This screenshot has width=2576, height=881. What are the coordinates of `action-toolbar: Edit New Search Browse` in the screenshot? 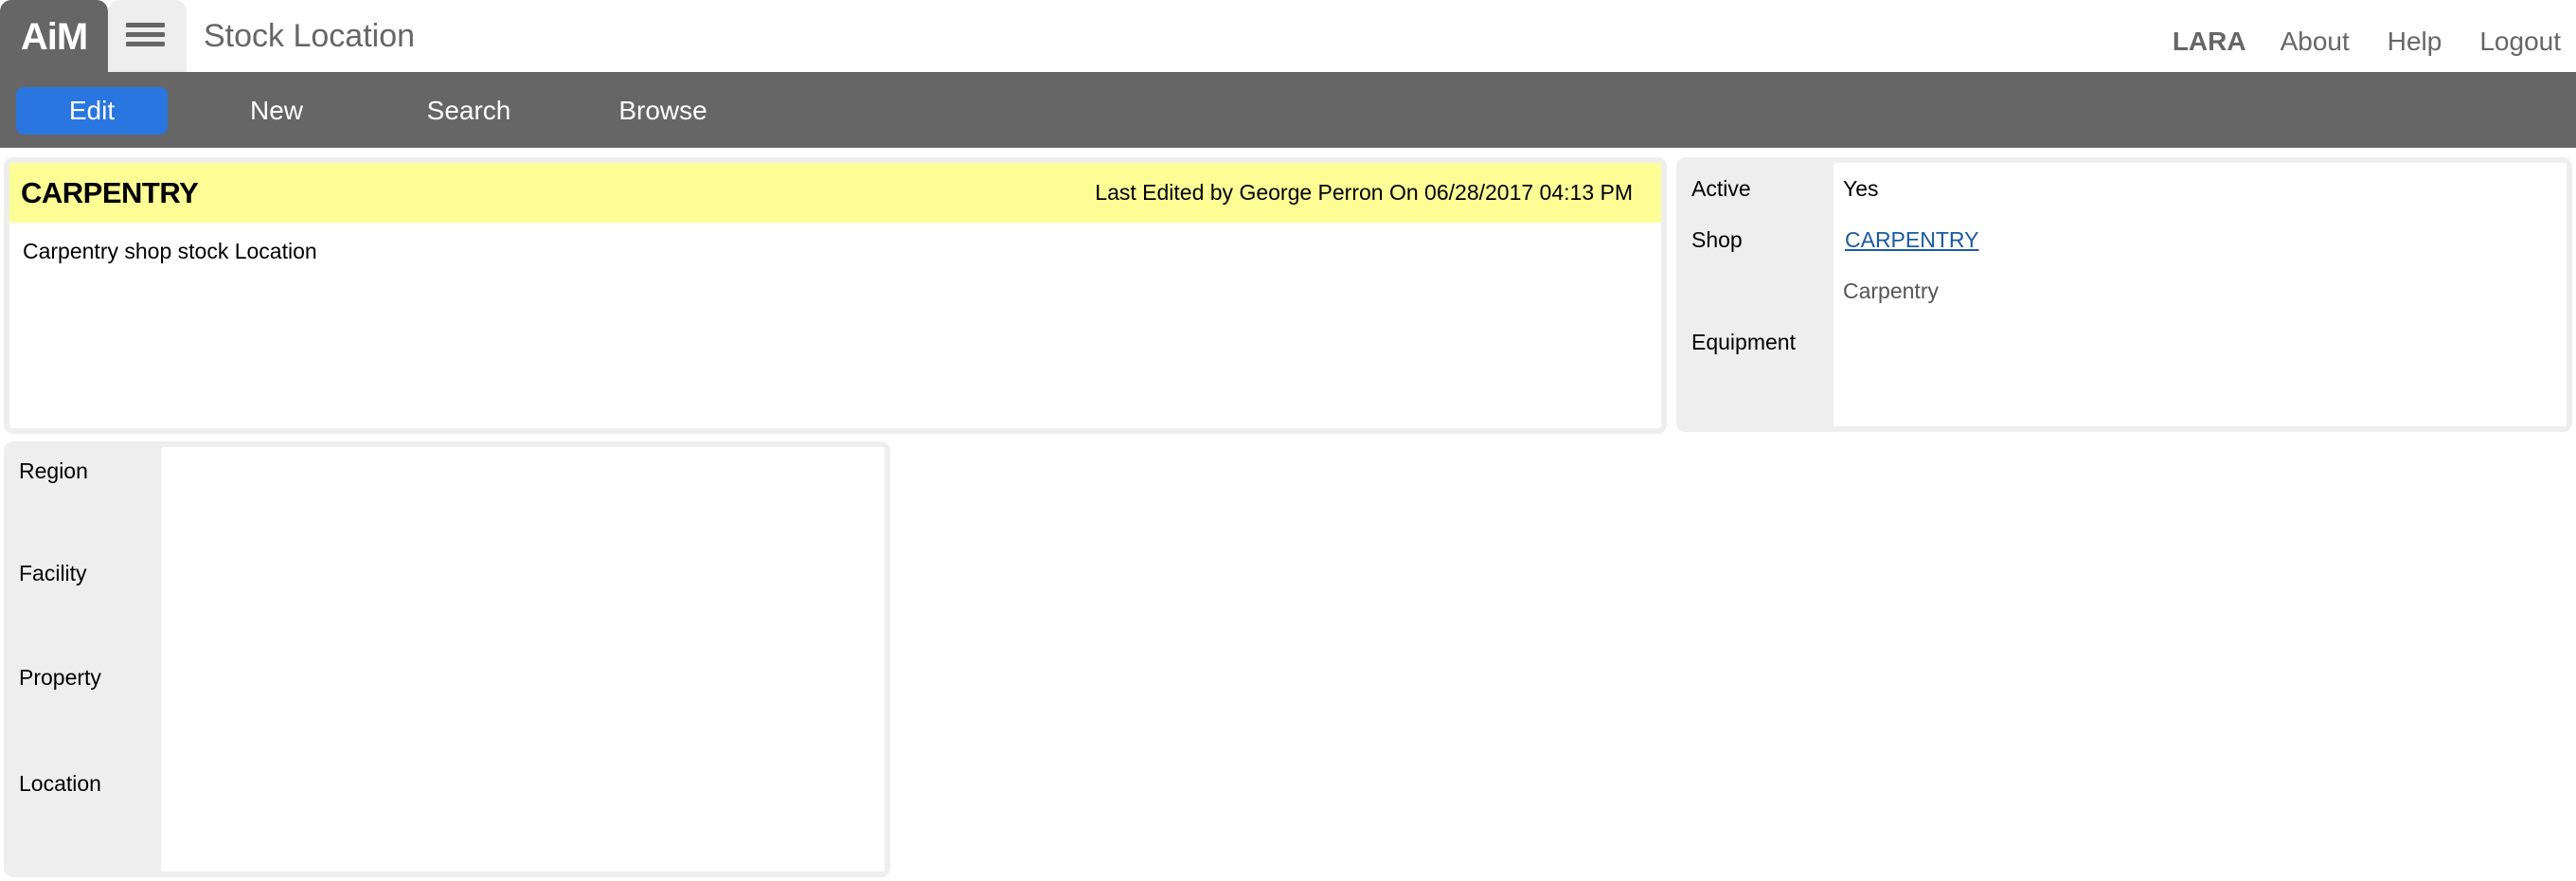 It's located at (1288, 110).